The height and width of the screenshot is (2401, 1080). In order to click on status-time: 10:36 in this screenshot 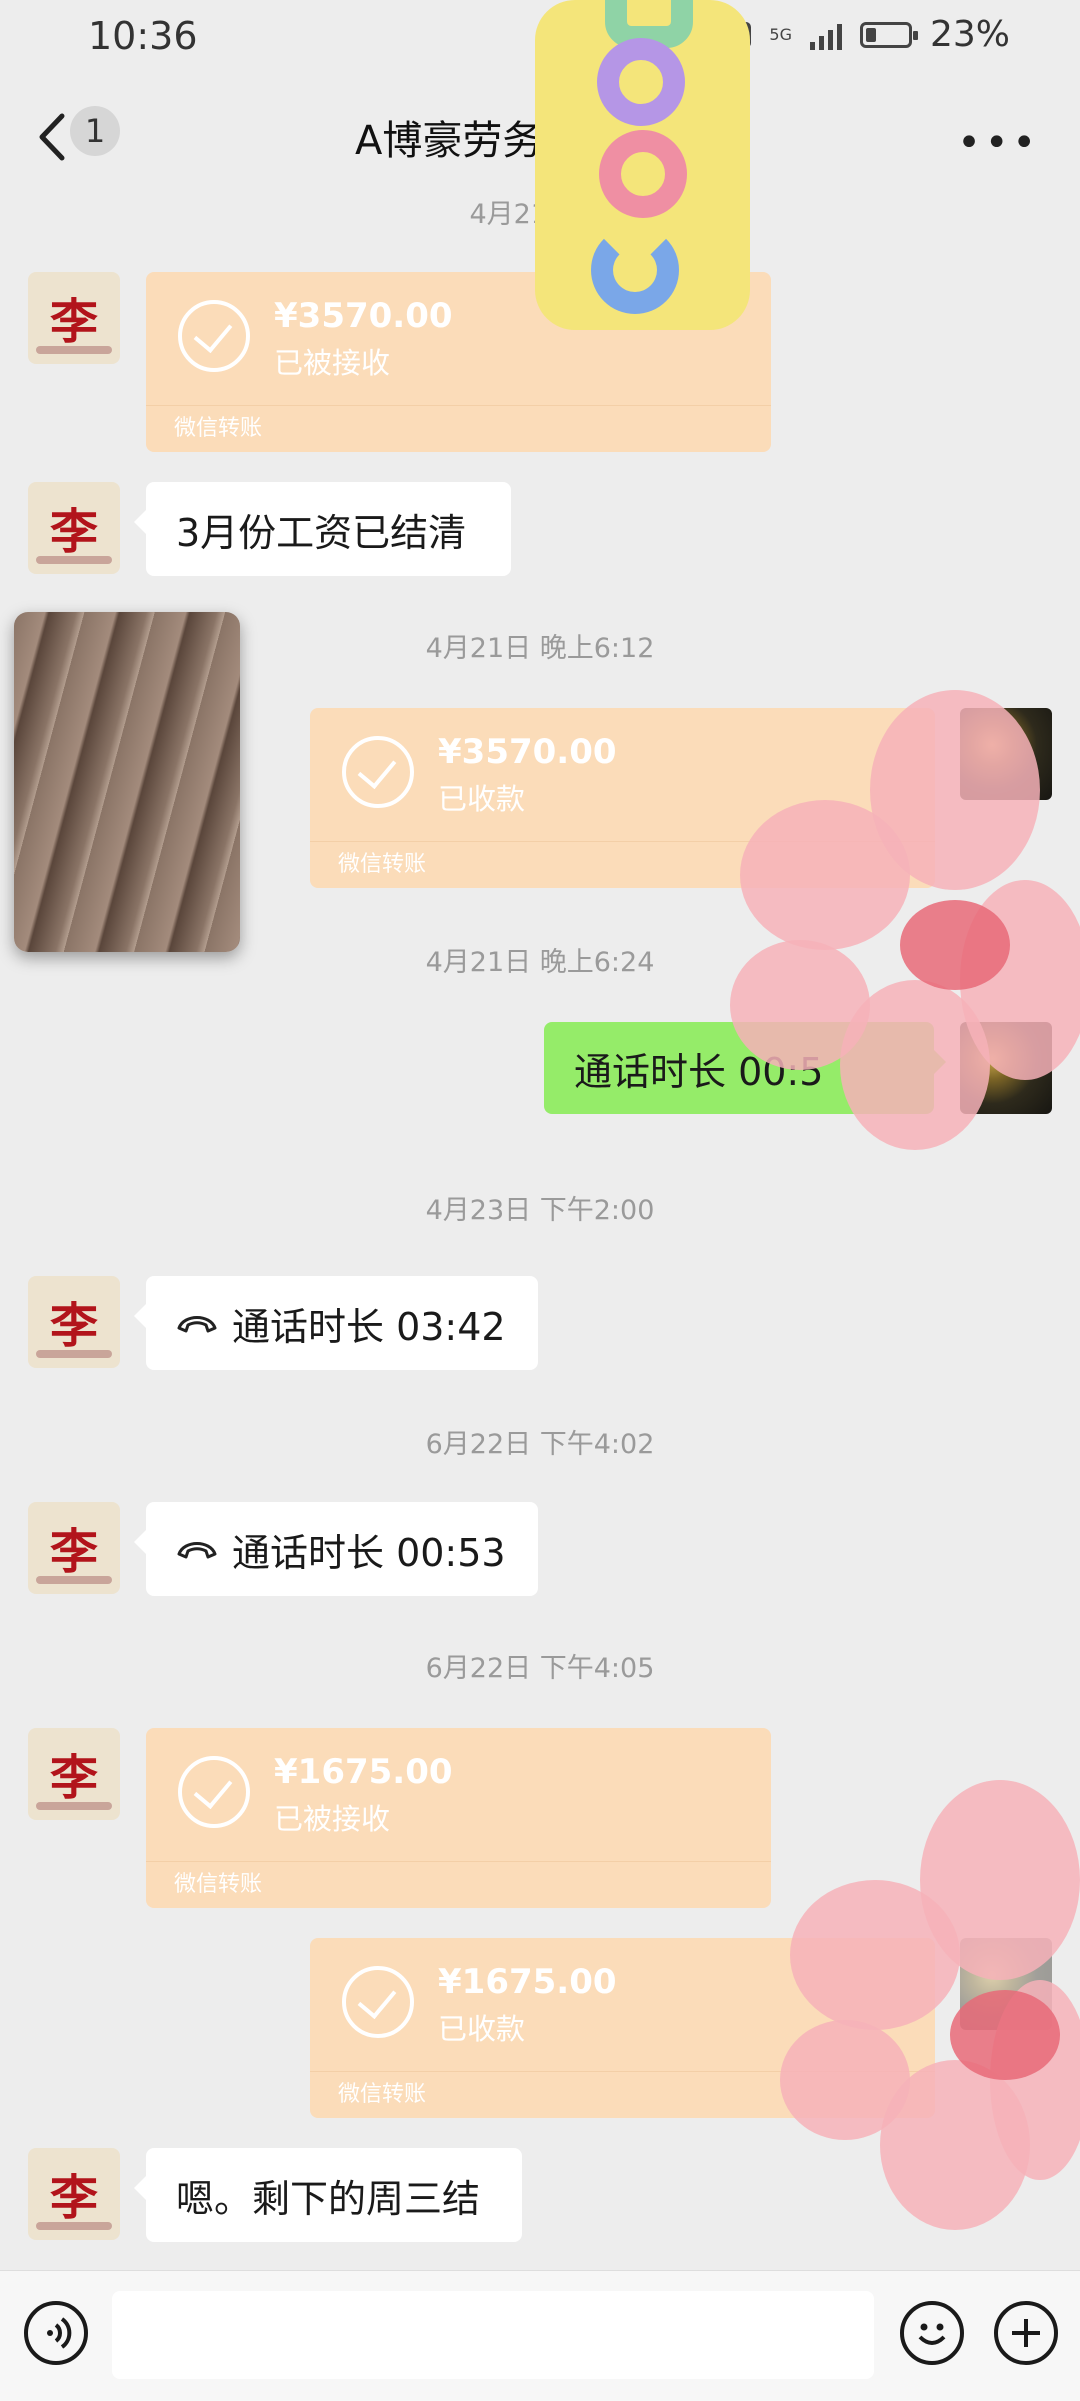, I will do `click(143, 36)`.